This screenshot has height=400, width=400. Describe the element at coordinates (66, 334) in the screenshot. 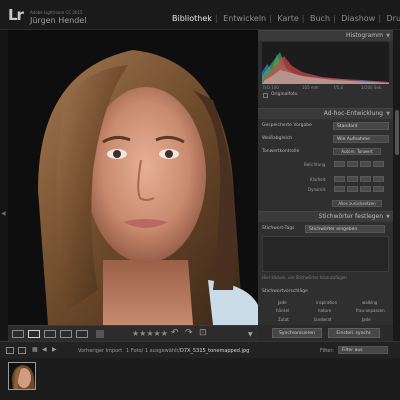

I see `survey-view-icon` at that location.